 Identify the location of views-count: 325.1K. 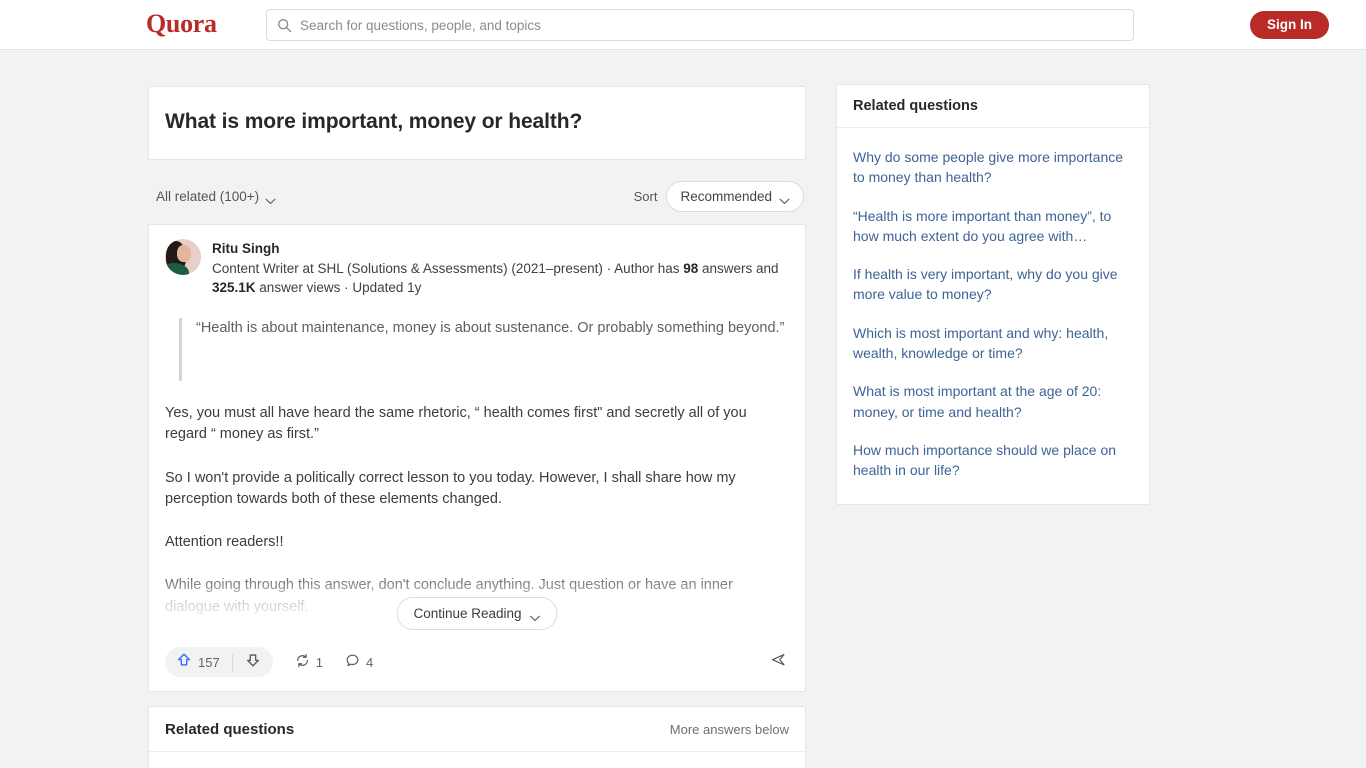
(234, 288).